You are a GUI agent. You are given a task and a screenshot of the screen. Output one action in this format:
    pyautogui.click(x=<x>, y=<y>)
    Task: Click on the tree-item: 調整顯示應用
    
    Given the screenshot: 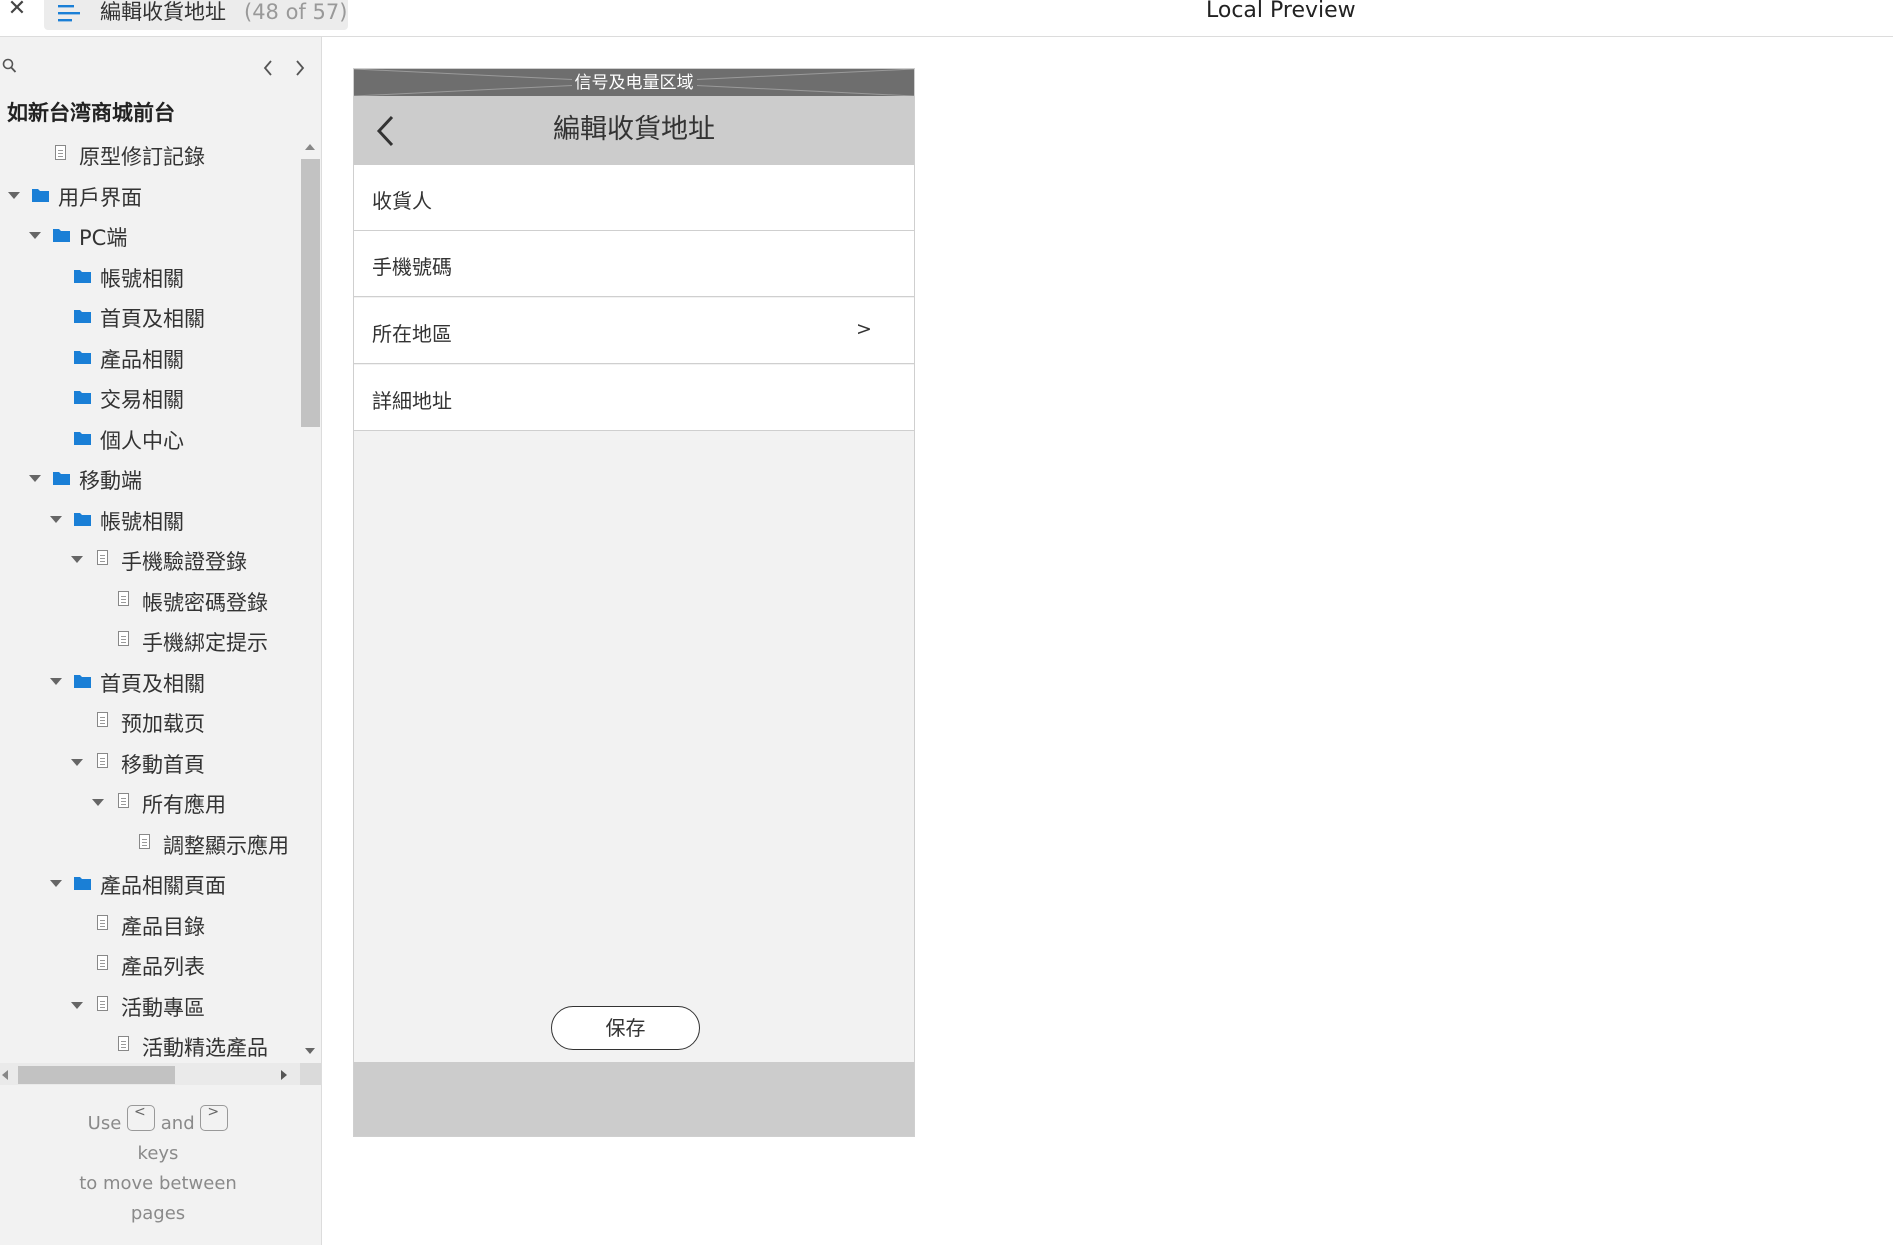 What is the action you would take?
    pyautogui.click(x=150, y=843)
    